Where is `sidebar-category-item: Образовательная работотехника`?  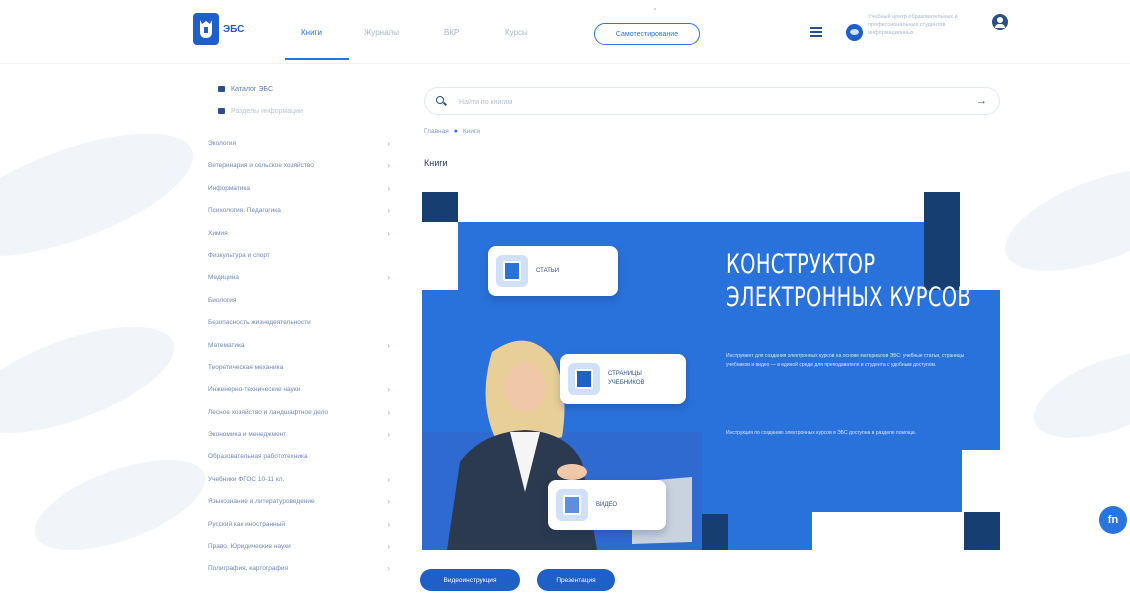
sidebar-category-item: Образовательная работотехника is located at coordinates (296, 464).